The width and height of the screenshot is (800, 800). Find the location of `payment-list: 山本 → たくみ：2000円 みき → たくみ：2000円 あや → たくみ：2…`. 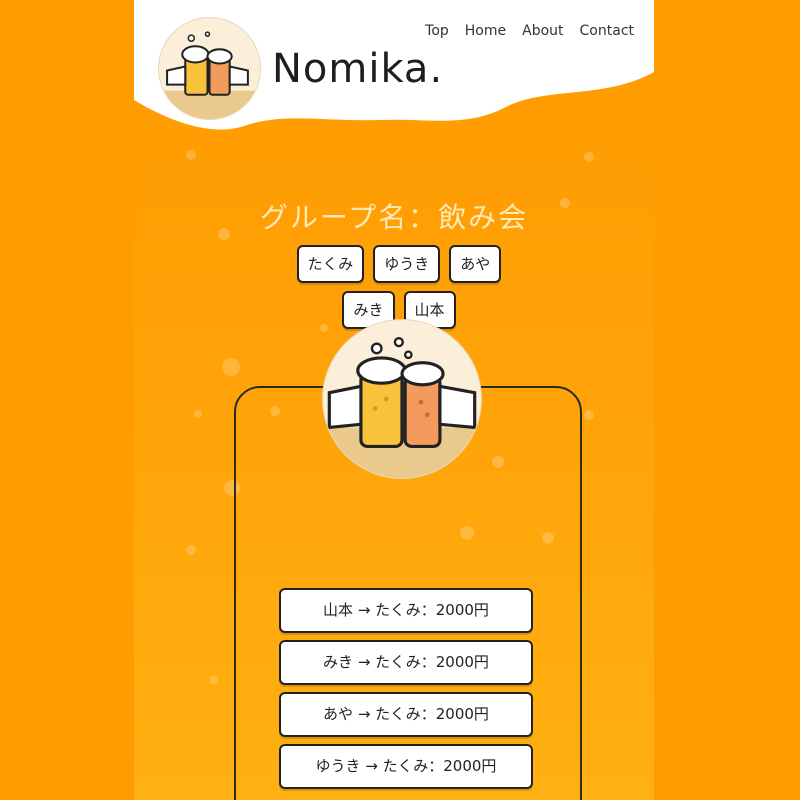

payment-list: 山本 → たくみ：2000円 みき → たくみ：2000円 あや → たくみ：2… is located at coordinates (406, 688).